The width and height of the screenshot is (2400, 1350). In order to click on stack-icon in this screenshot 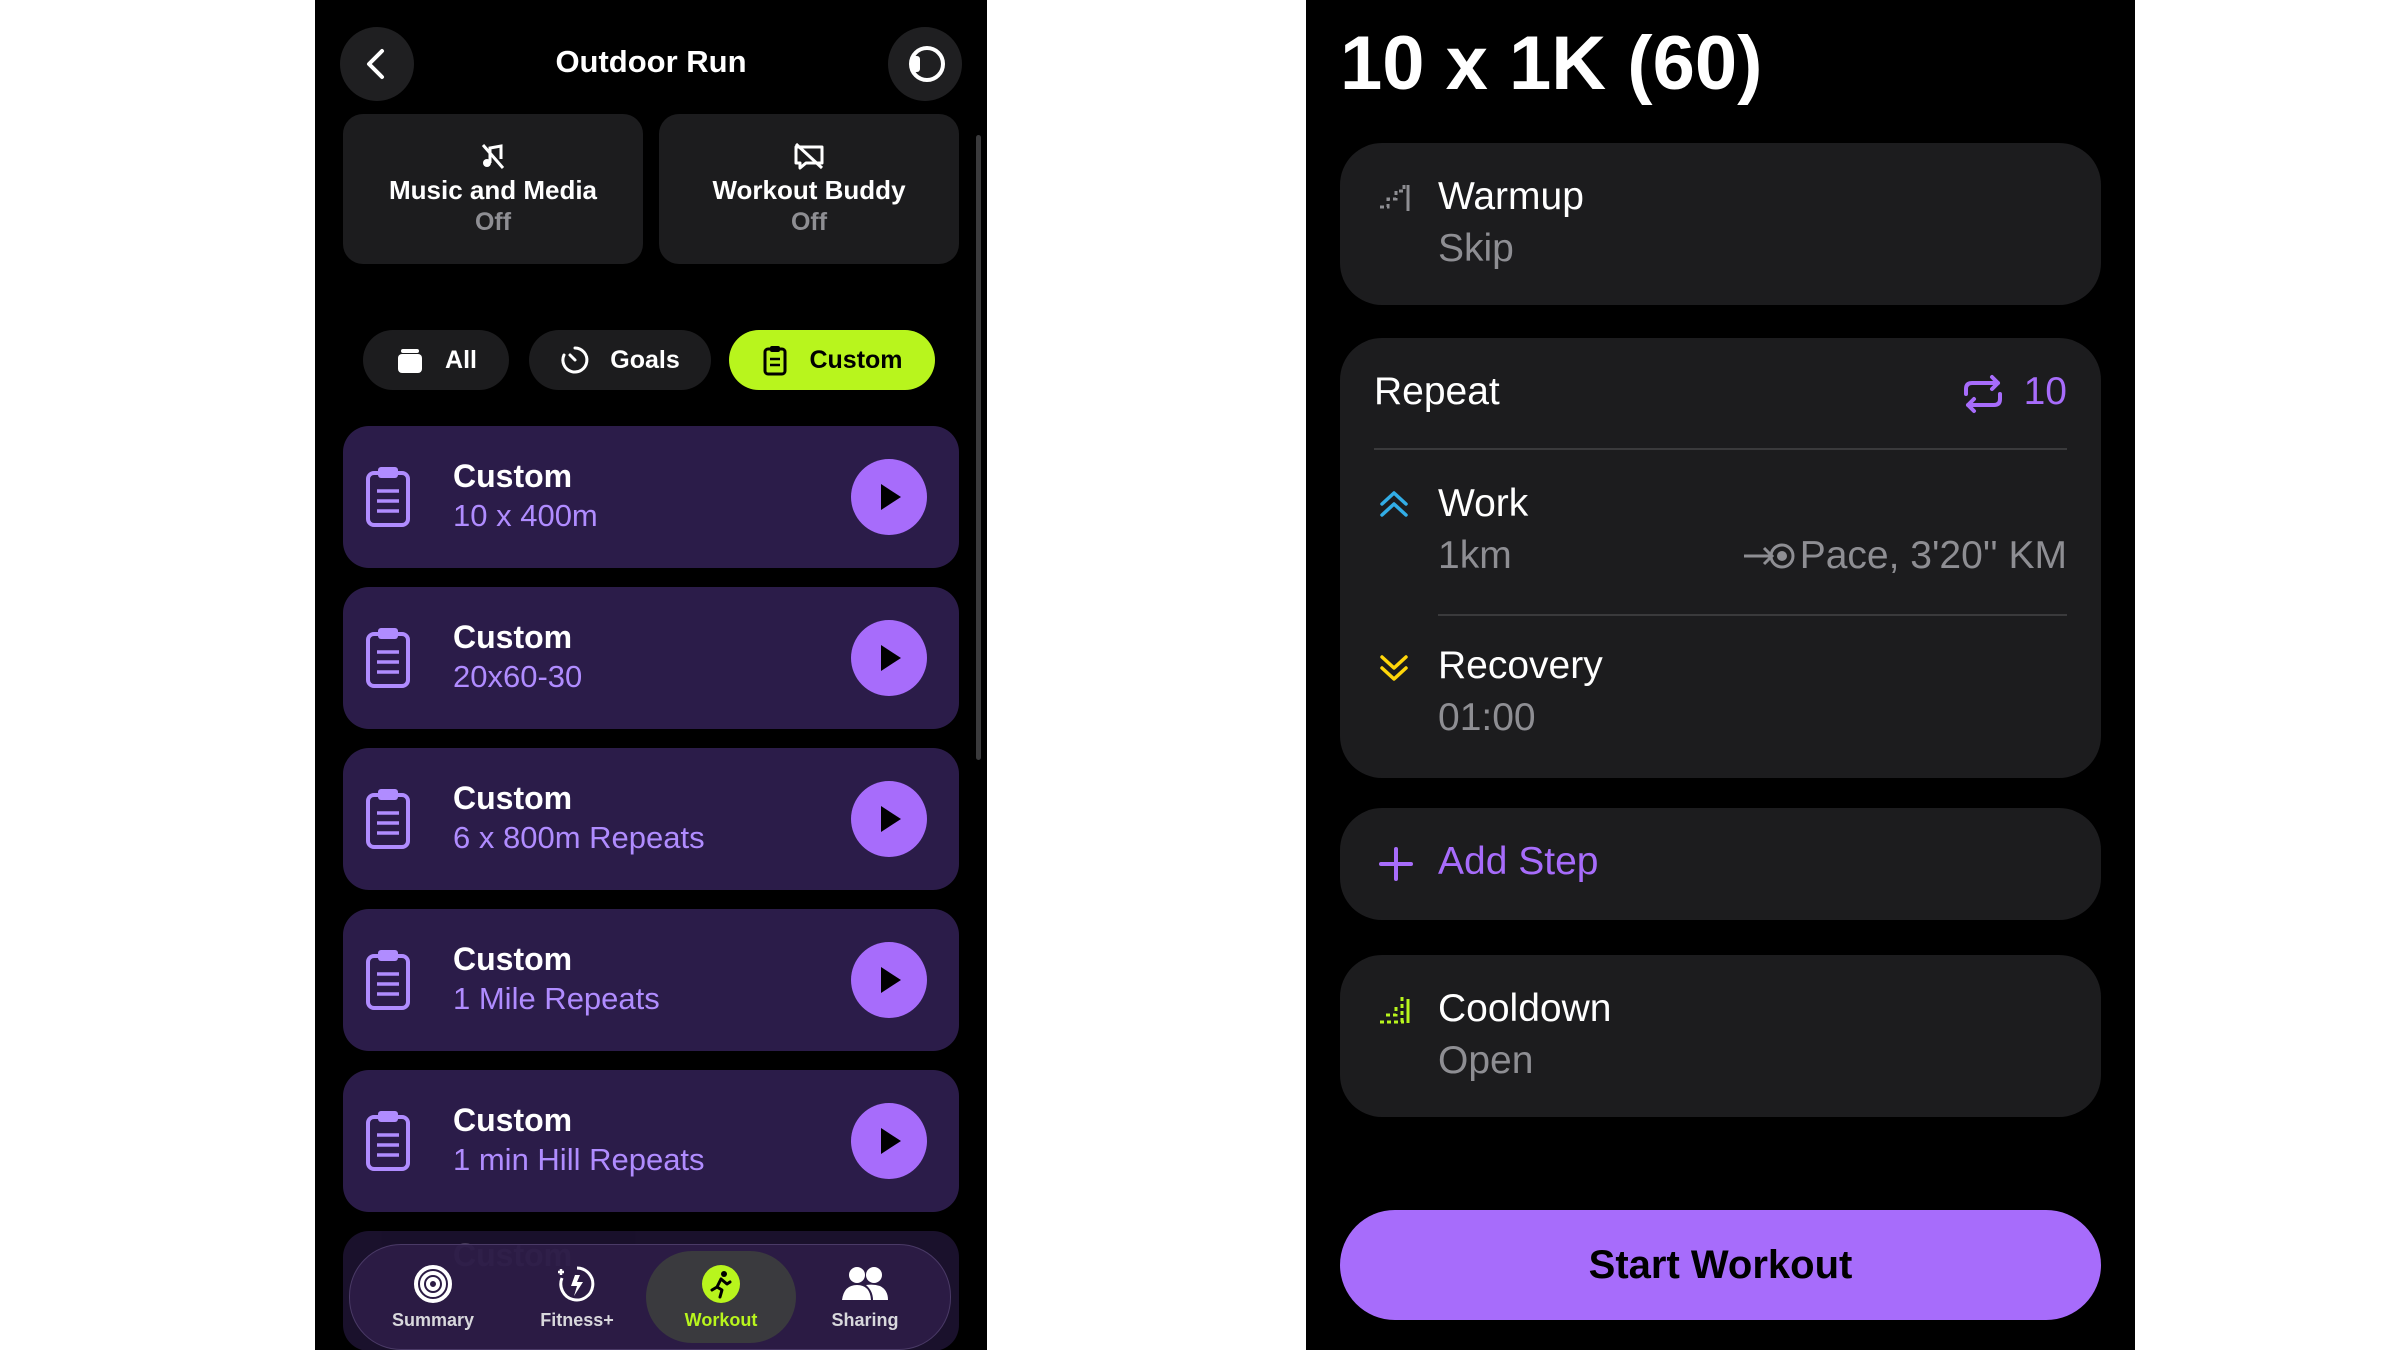, I will do `click(410, 361)`.